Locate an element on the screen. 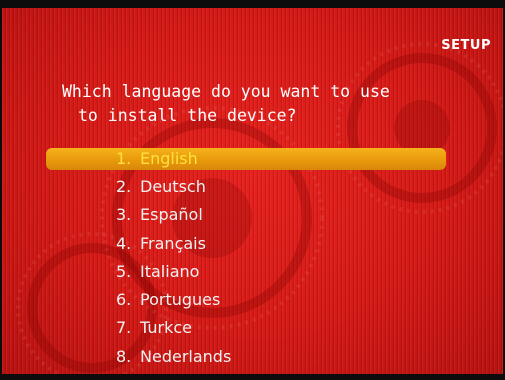 The width and height of the screenshot is (505, 380). option-number: 3. is located at coordinates (124, 215).